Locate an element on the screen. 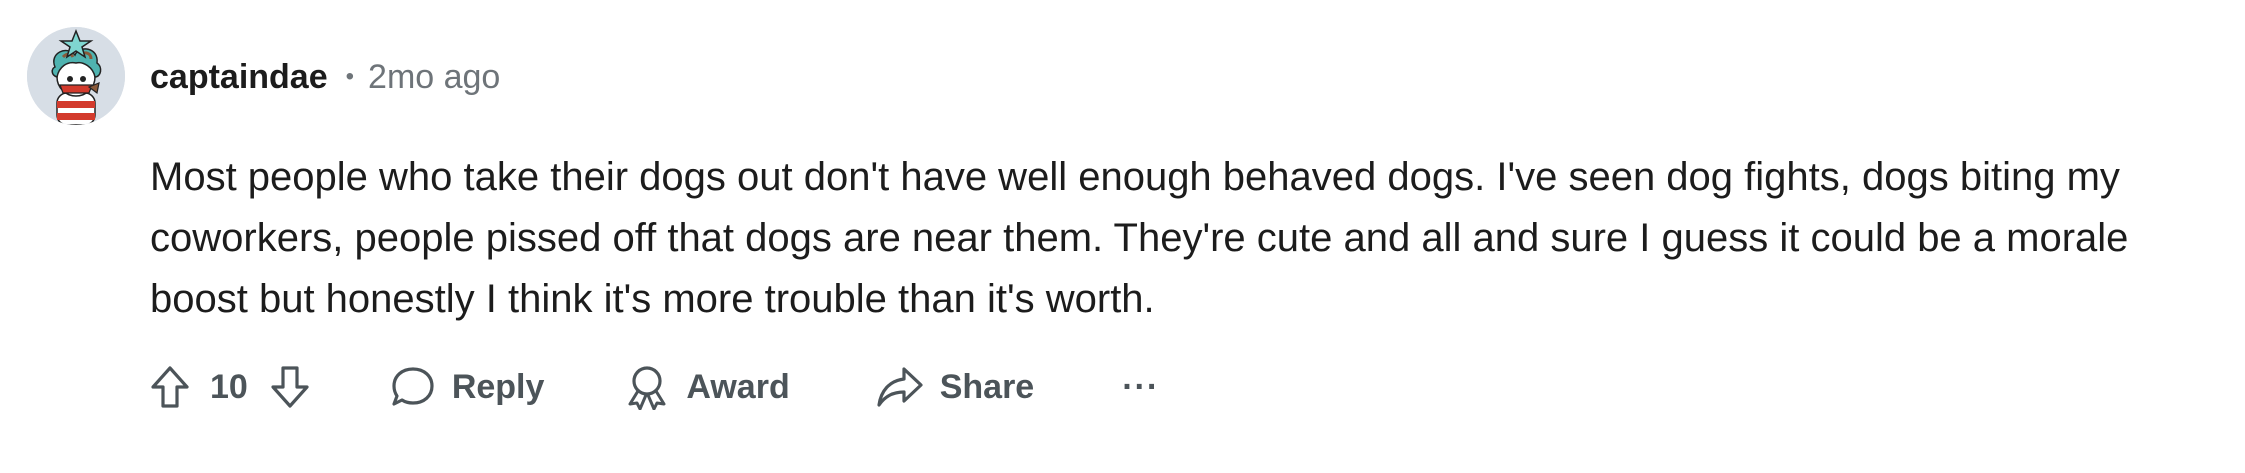 The height and width of the screenshot is (473, 2245). timestamp: 2mo ago is located at coordinates (434, 77).